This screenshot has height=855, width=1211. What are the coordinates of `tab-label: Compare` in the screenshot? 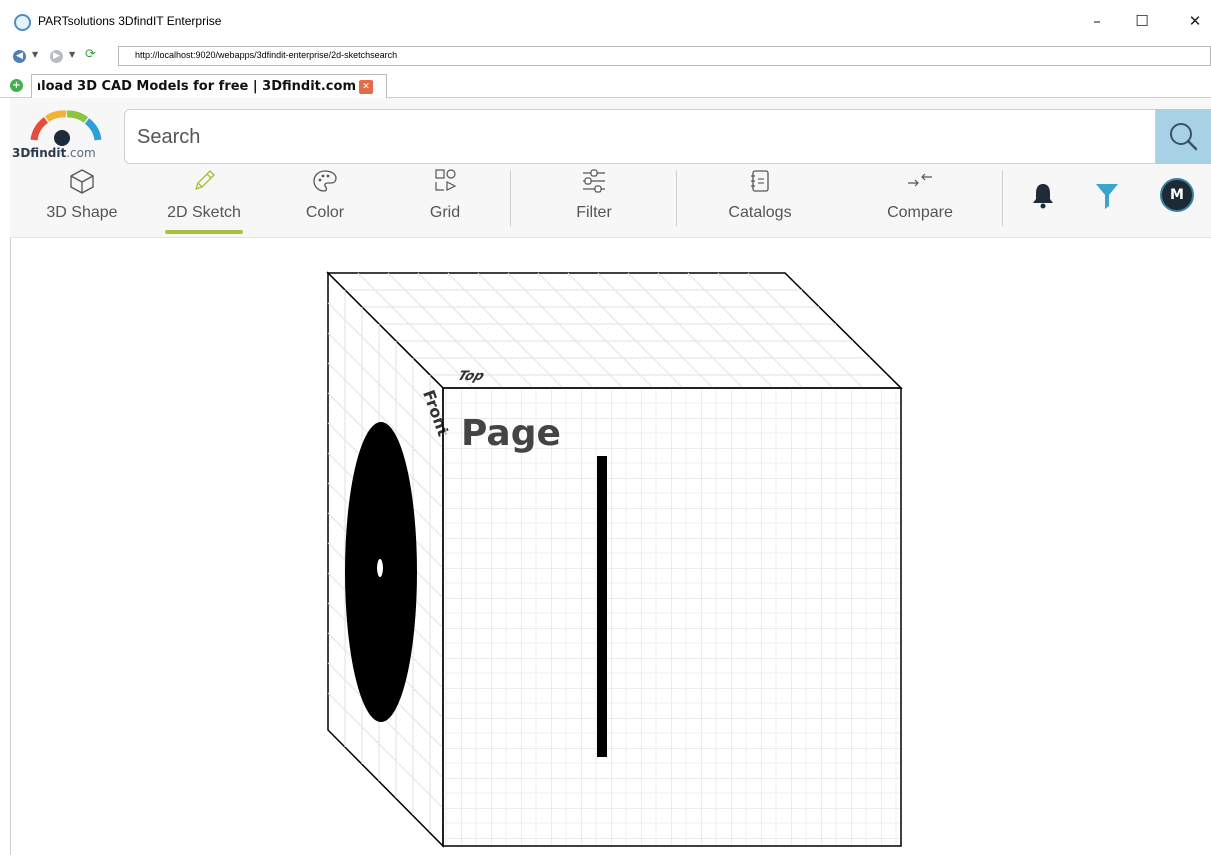 It's located at (920, 212).